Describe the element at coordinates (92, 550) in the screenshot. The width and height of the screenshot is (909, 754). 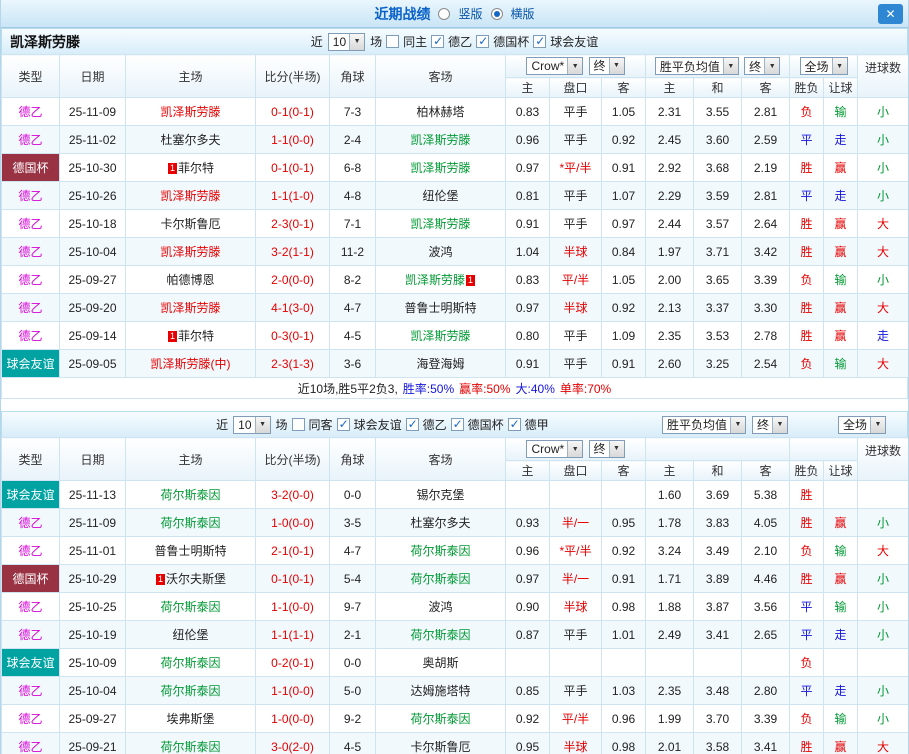
I see `date-cell: 25-11-01` at that location.